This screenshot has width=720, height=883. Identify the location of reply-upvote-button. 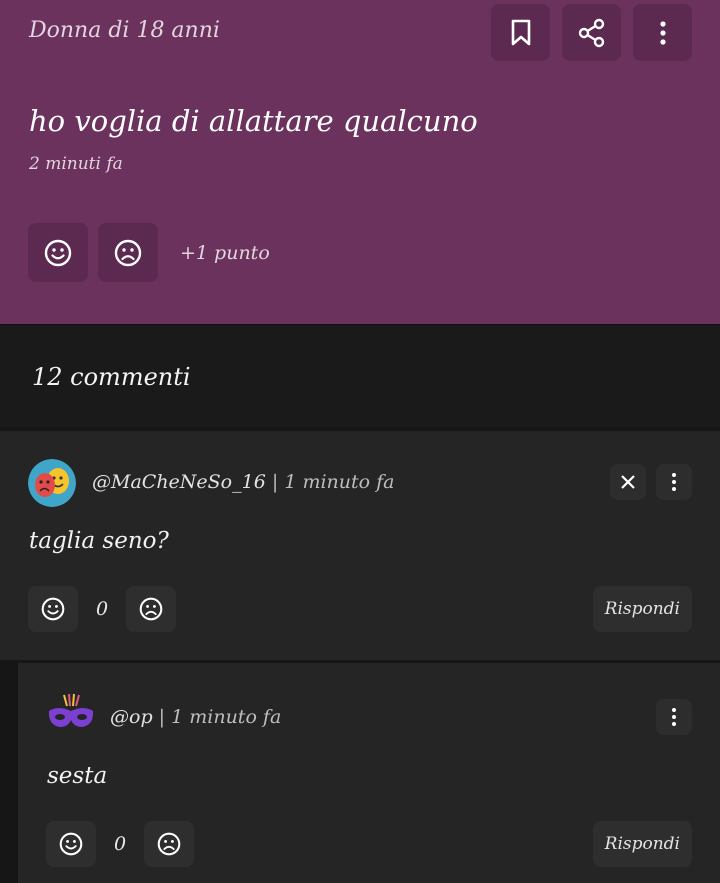
(71, 844).